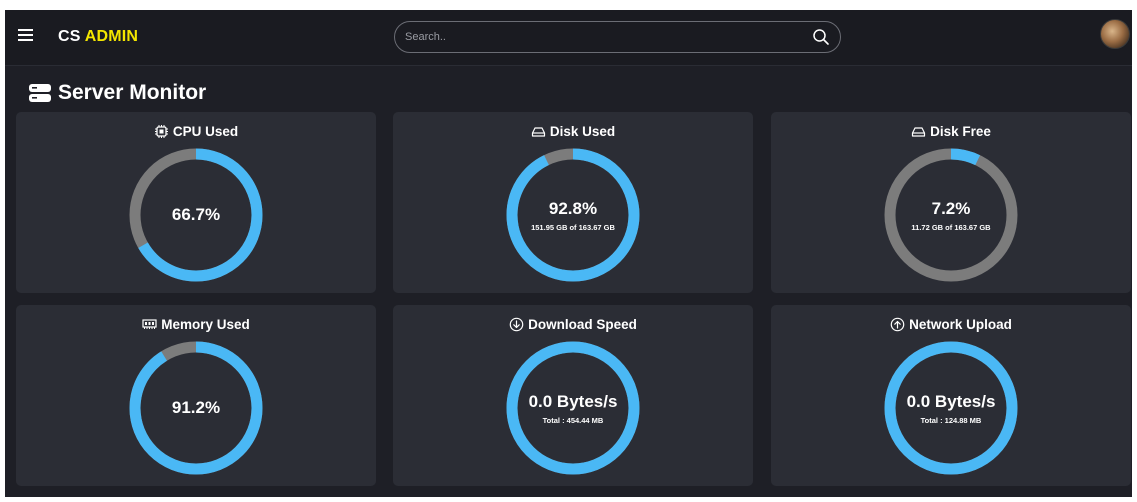 Image resolution: width=1137 pixels, height=502 pixels. What do you see at coordinates (161, 131) in the screenshot?
I see `cpu-icon` at bounding box center [161, 131].